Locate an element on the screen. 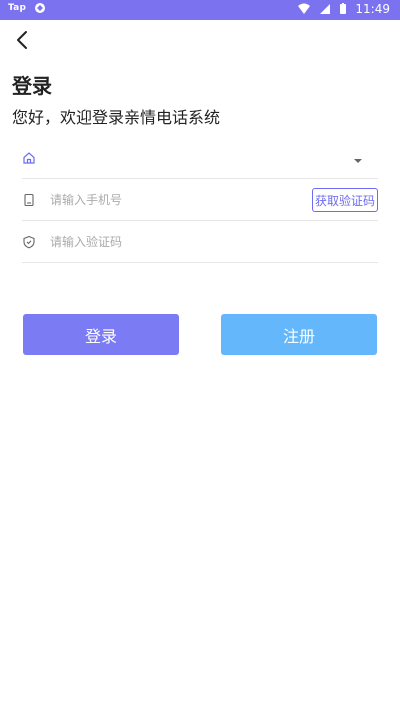  signal-icon is located at coordinates (325, 9).